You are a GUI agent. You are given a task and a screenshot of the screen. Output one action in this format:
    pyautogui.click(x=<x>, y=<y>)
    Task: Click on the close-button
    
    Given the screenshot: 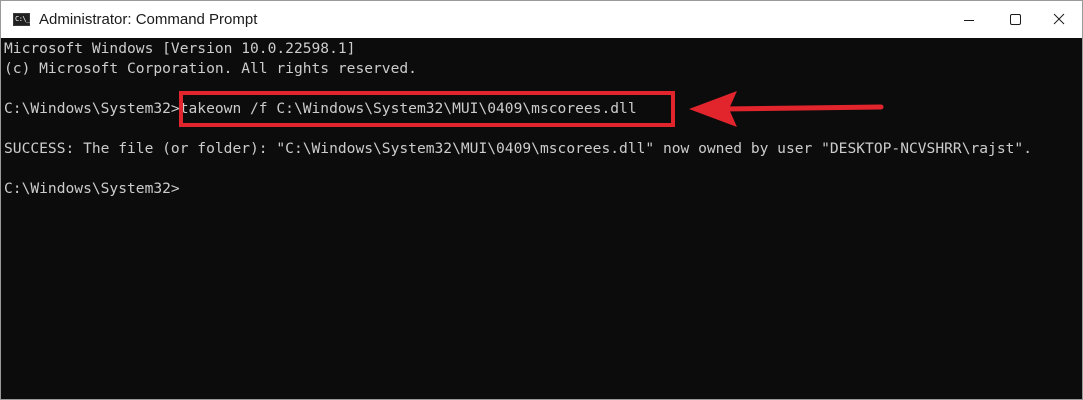 What is the action you would take?
    pyautogui.click(x=1059, y=19)
    